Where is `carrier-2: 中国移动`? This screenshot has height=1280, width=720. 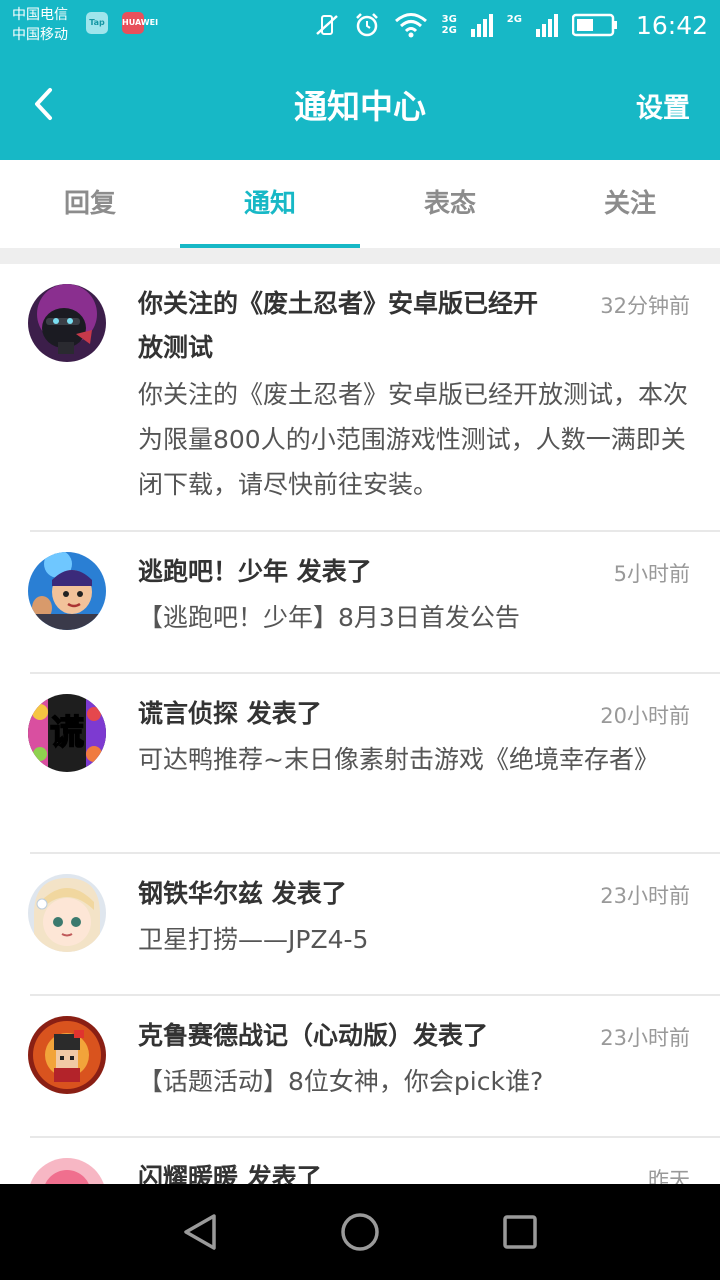 carrier-2: 中国移动 is located at coordinates (40, 35).